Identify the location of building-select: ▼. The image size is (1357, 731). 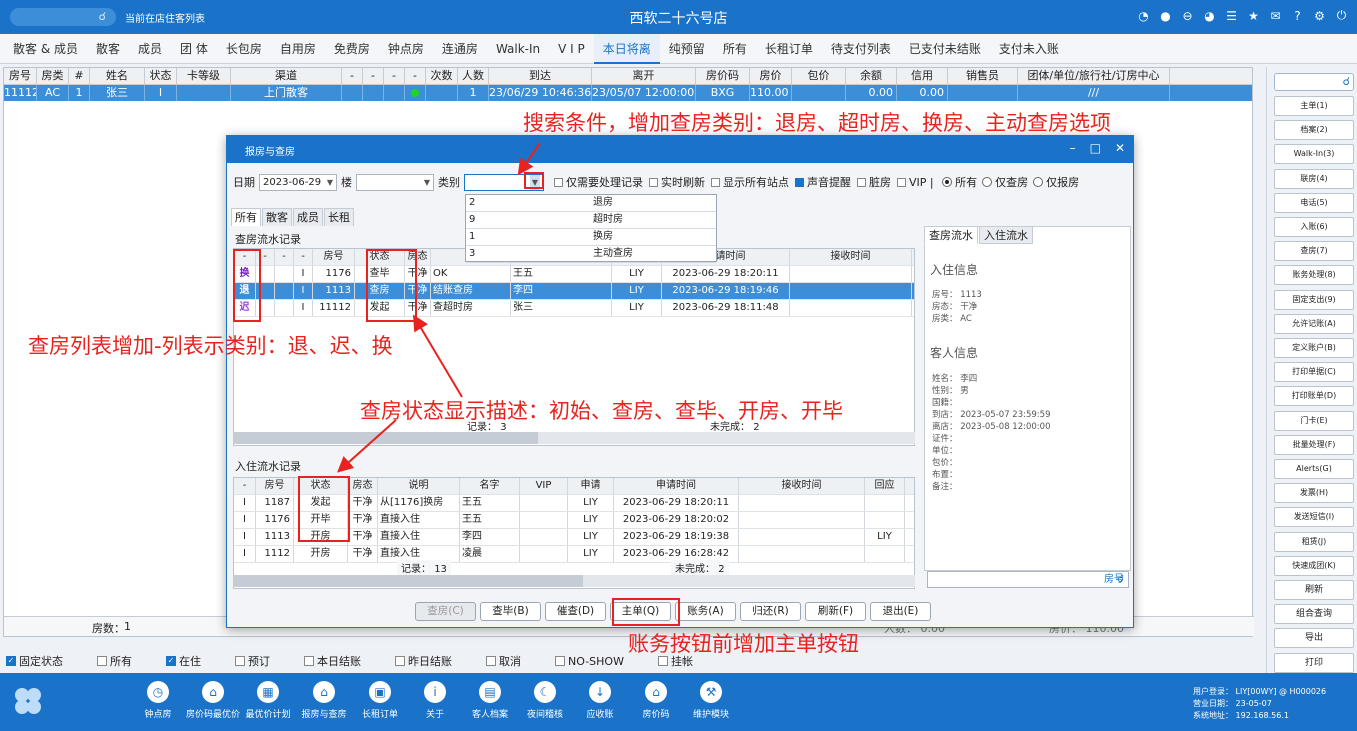
(395, 182).